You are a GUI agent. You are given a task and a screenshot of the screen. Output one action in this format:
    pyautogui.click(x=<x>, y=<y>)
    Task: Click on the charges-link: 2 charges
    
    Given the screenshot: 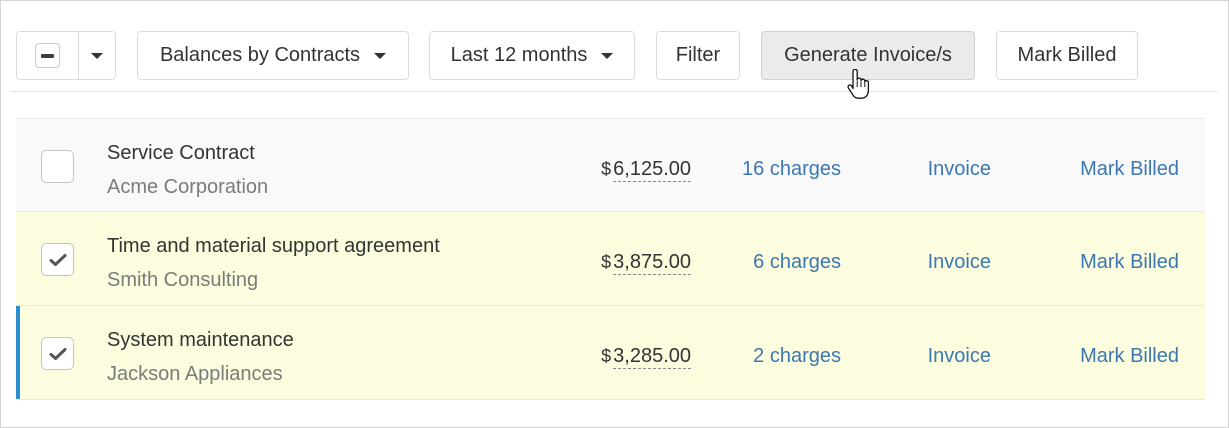 What is the action you would take?
    pyautogui.click(x=797, y=356)
    